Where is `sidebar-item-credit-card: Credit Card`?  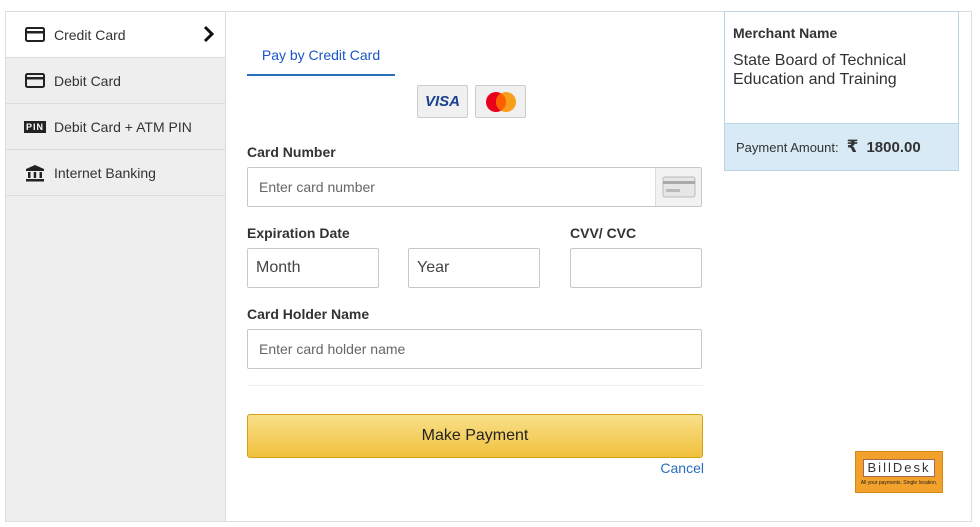
sidebar-item-credit-card: Credit Card is located at coordinates (115, 35).